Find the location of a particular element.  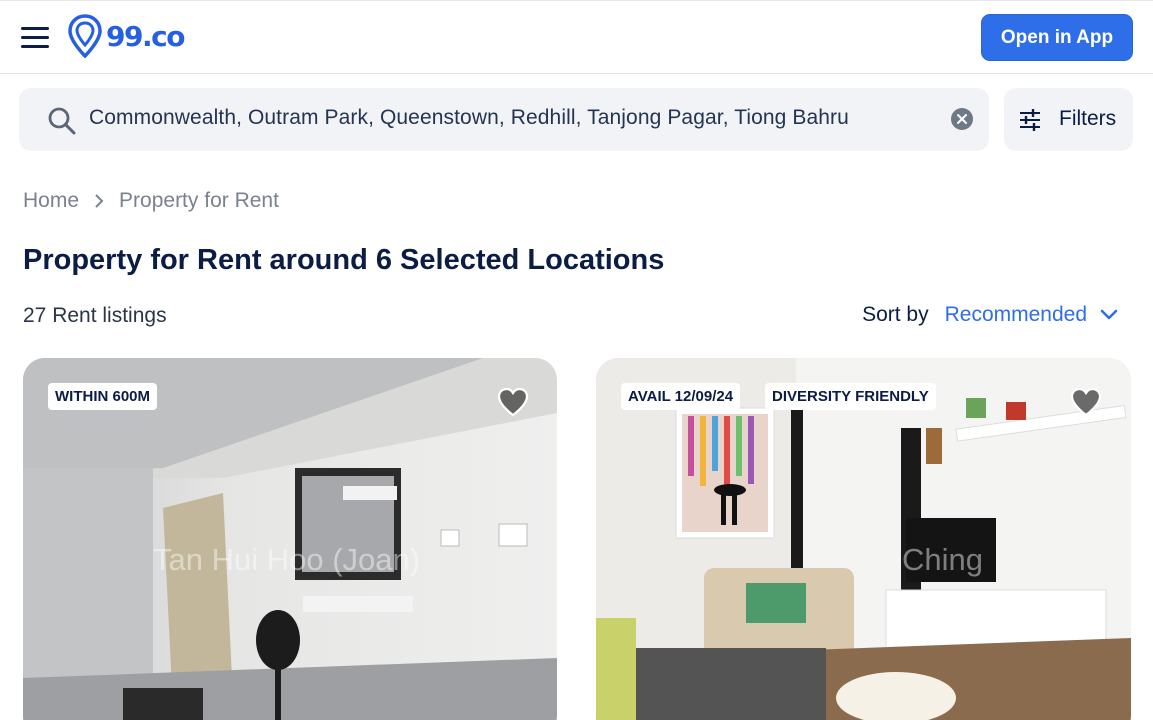

filters-button: Filters is located at coordinates (1068, 119).